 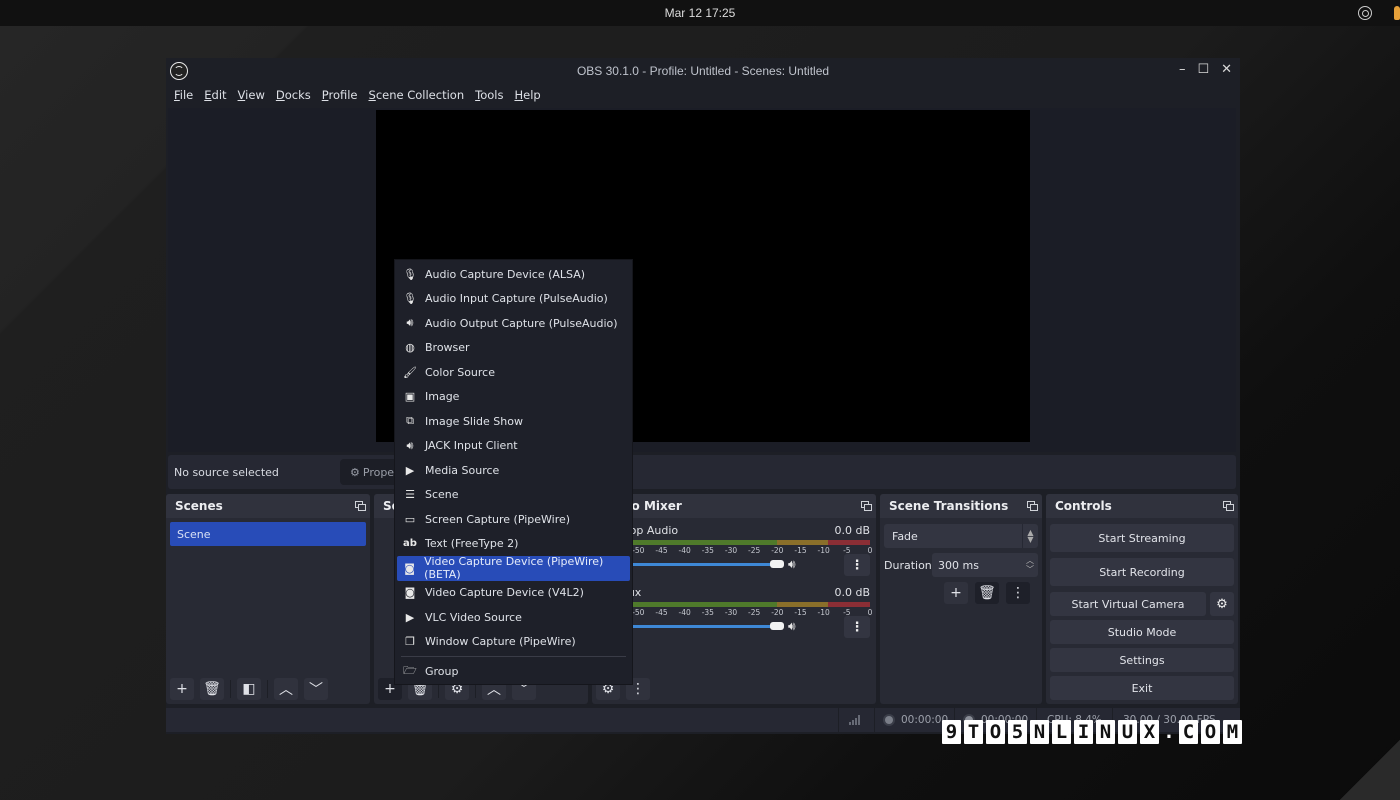 I want to click on close-button: ✕, so click(x=1226, y=69).